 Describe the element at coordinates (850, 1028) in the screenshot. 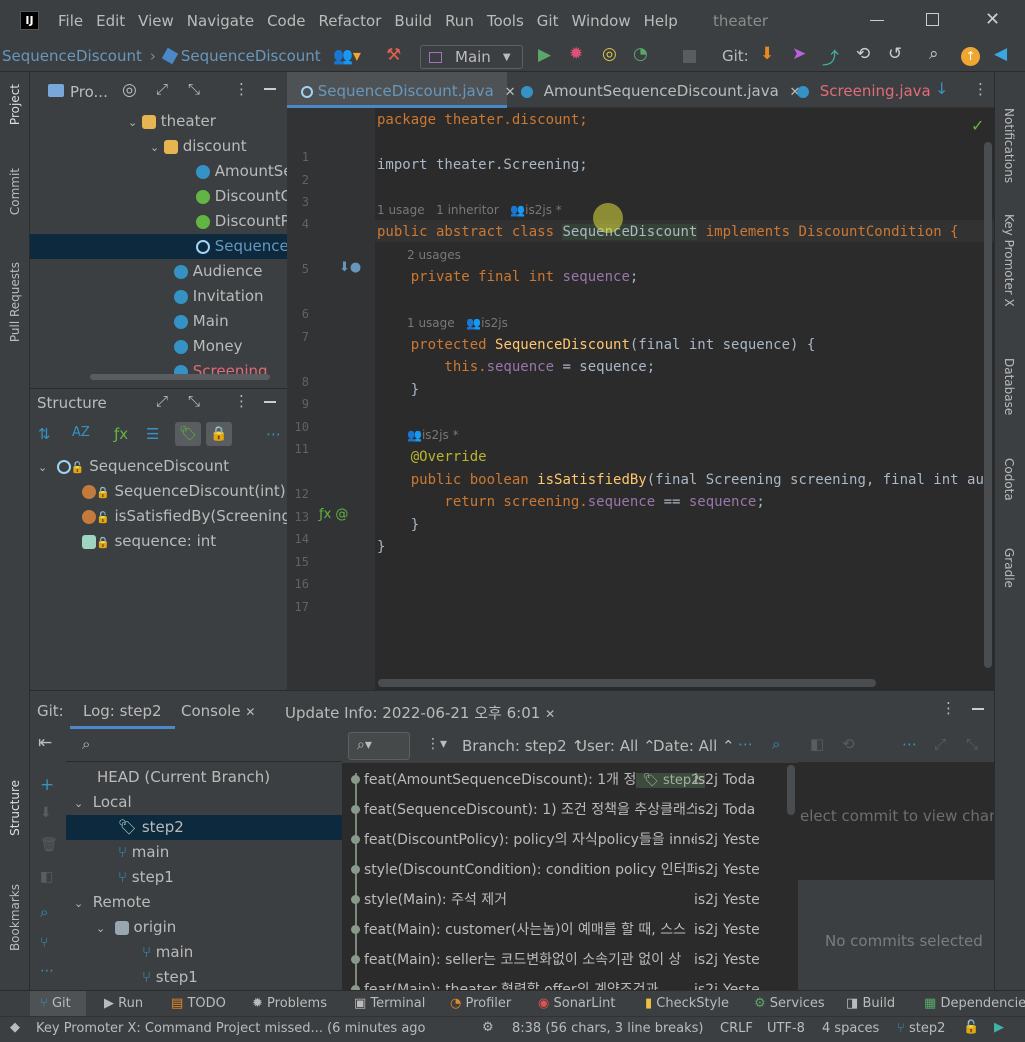

I see `indent-setting: 4 spaces` at that location.